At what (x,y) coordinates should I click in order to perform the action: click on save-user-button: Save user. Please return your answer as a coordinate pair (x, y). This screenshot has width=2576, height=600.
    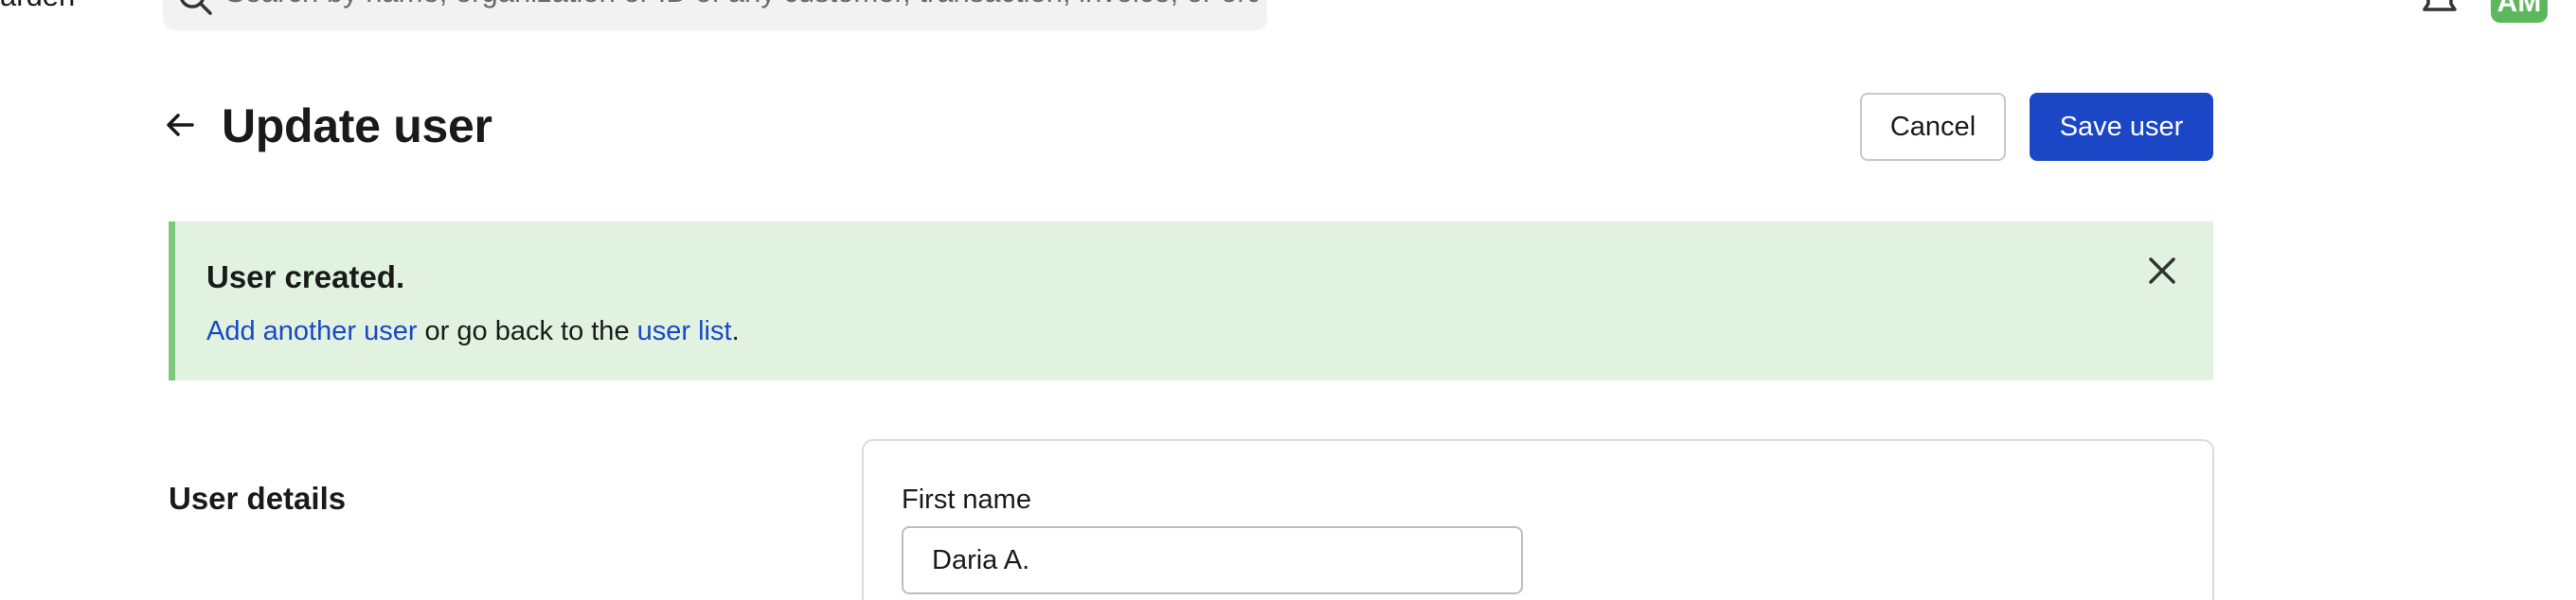
    Looking at the image, I should click on (2121, 127).